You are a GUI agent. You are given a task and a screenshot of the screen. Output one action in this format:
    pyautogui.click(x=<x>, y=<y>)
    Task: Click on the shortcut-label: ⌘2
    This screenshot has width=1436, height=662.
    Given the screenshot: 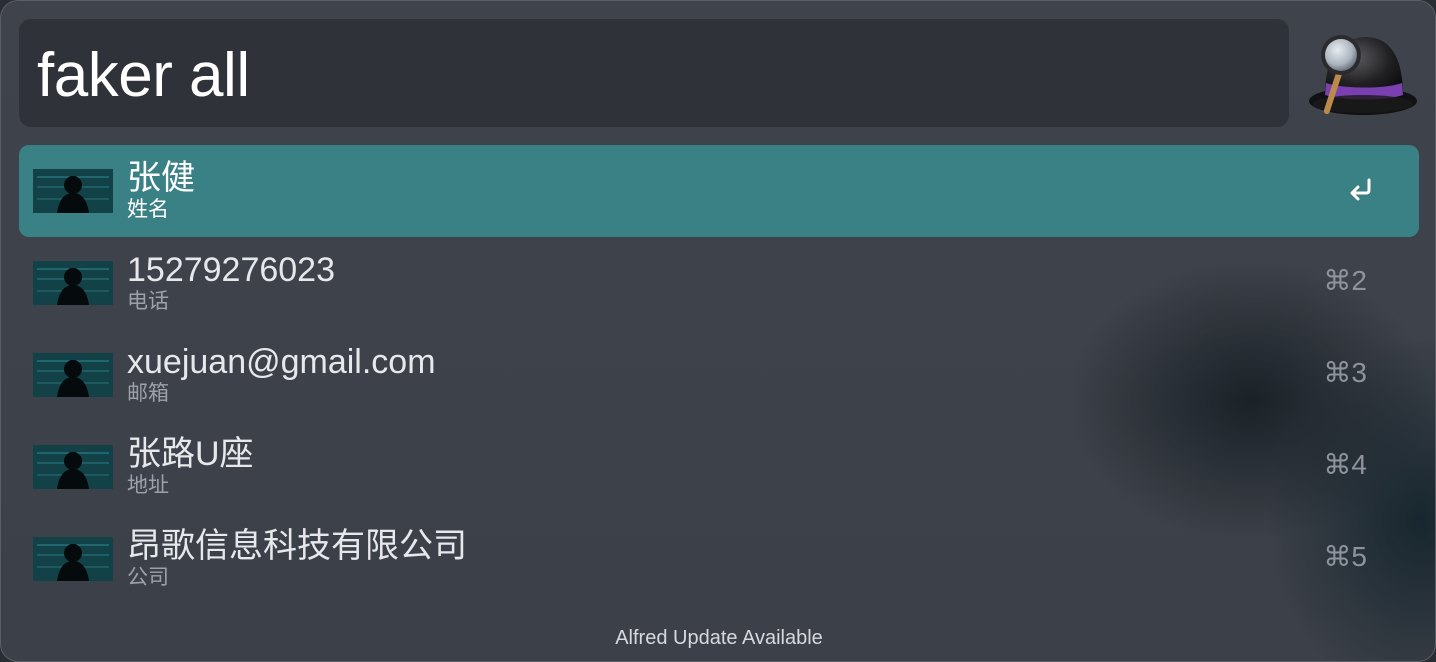 What is the action you would take?
    pyautogui.click(x=1345, y=280)
    